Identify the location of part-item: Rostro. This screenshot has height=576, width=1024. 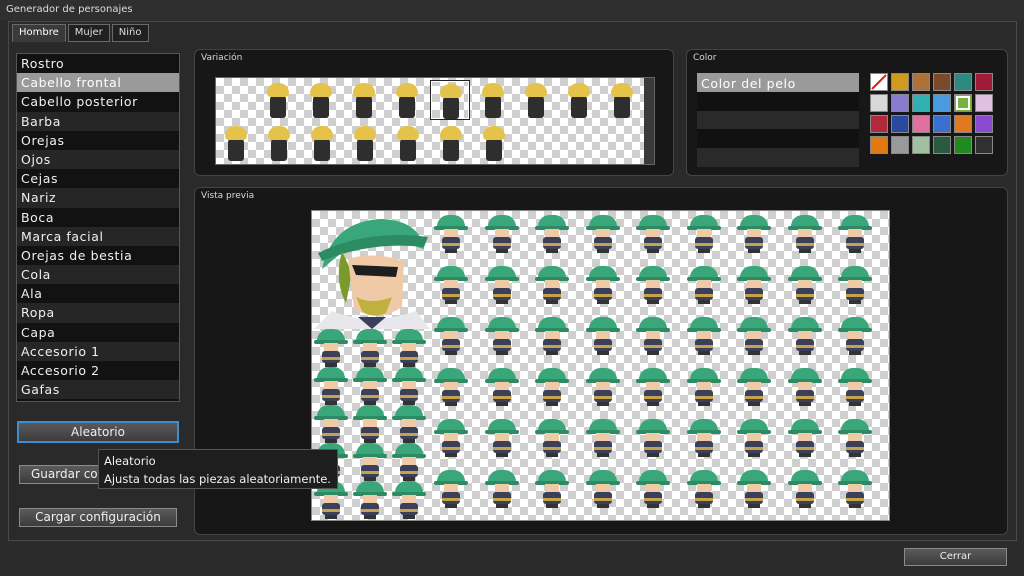
(98, 63).